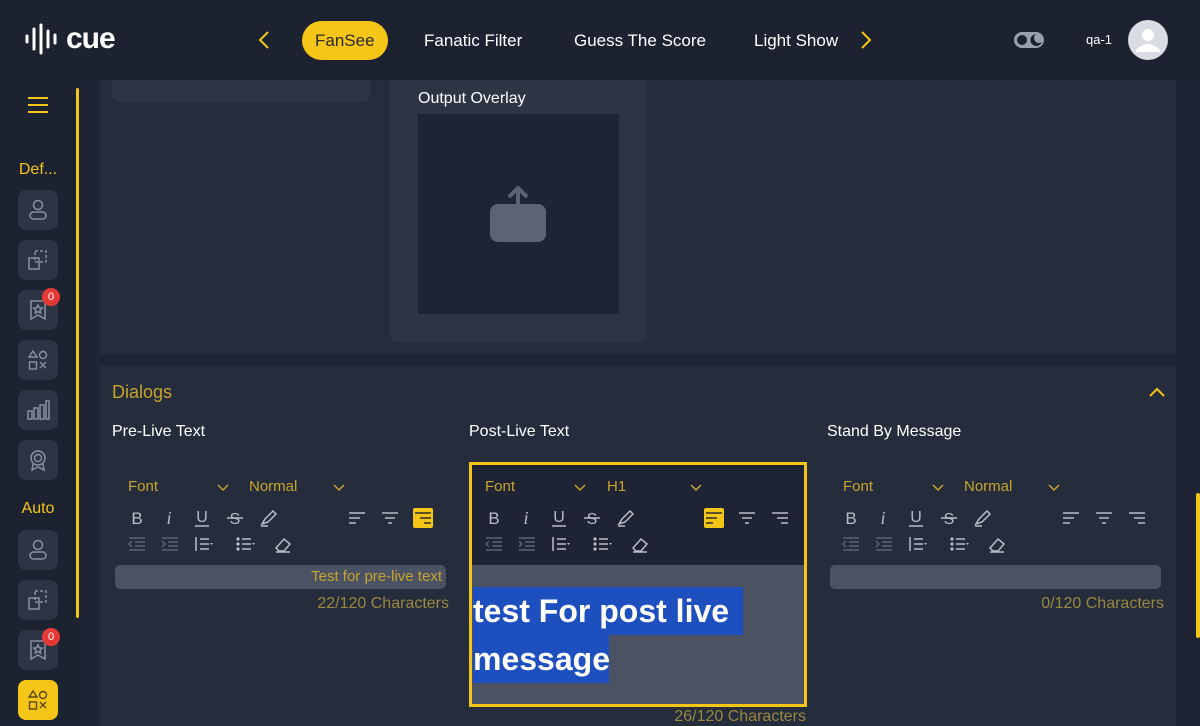 The height and width of the screenshot is (726, 1200). I want to click on post-live-text-line: test For post live, so click(608, 611).